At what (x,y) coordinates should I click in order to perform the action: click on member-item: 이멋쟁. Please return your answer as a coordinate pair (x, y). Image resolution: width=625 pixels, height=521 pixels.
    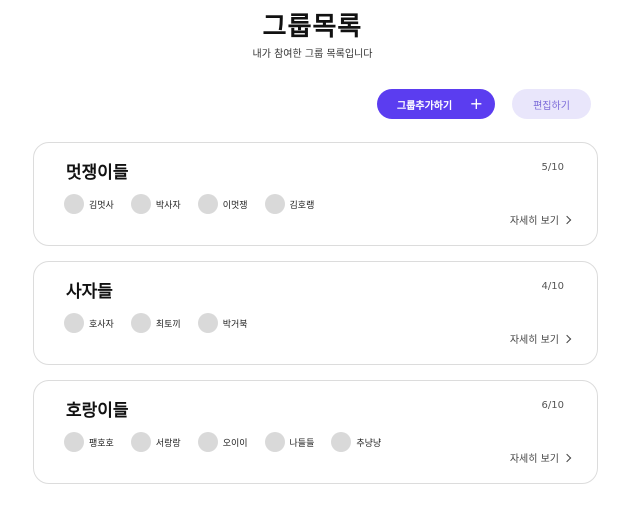
    Looking at the image, I should click on (222, 204).